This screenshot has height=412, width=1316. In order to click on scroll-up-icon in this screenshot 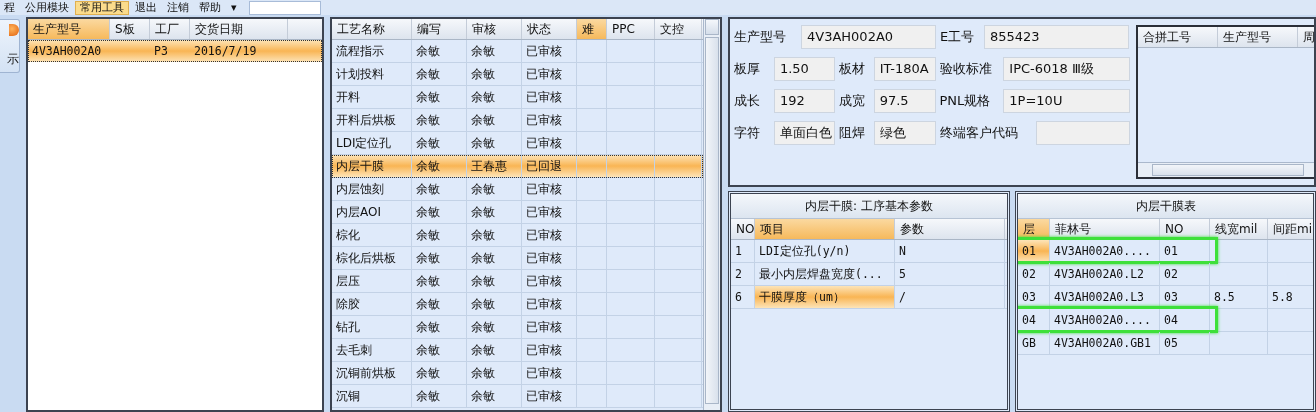, I will do `click(712, 27)`.